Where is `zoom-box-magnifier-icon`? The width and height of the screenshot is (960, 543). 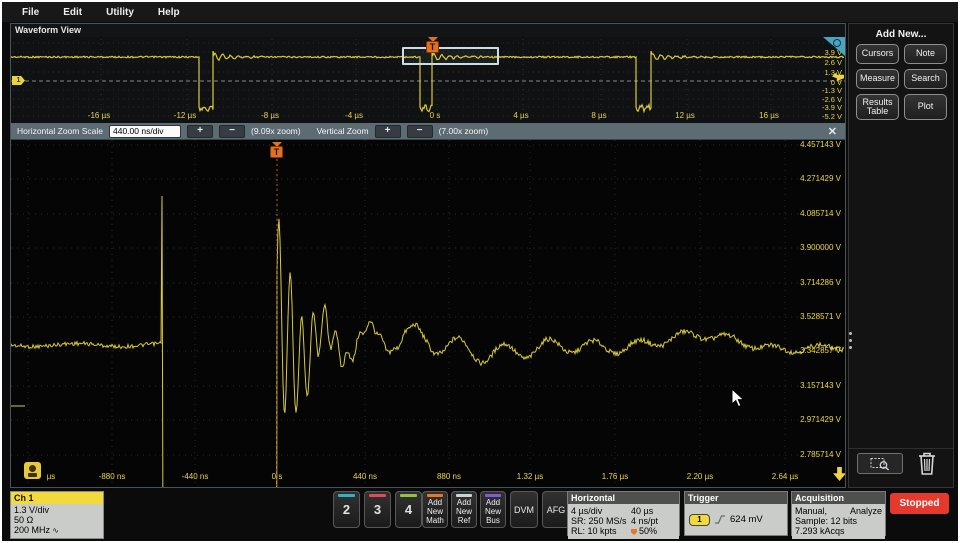 zoom-box-magnifier-icon is located at coordinates (879, 464).